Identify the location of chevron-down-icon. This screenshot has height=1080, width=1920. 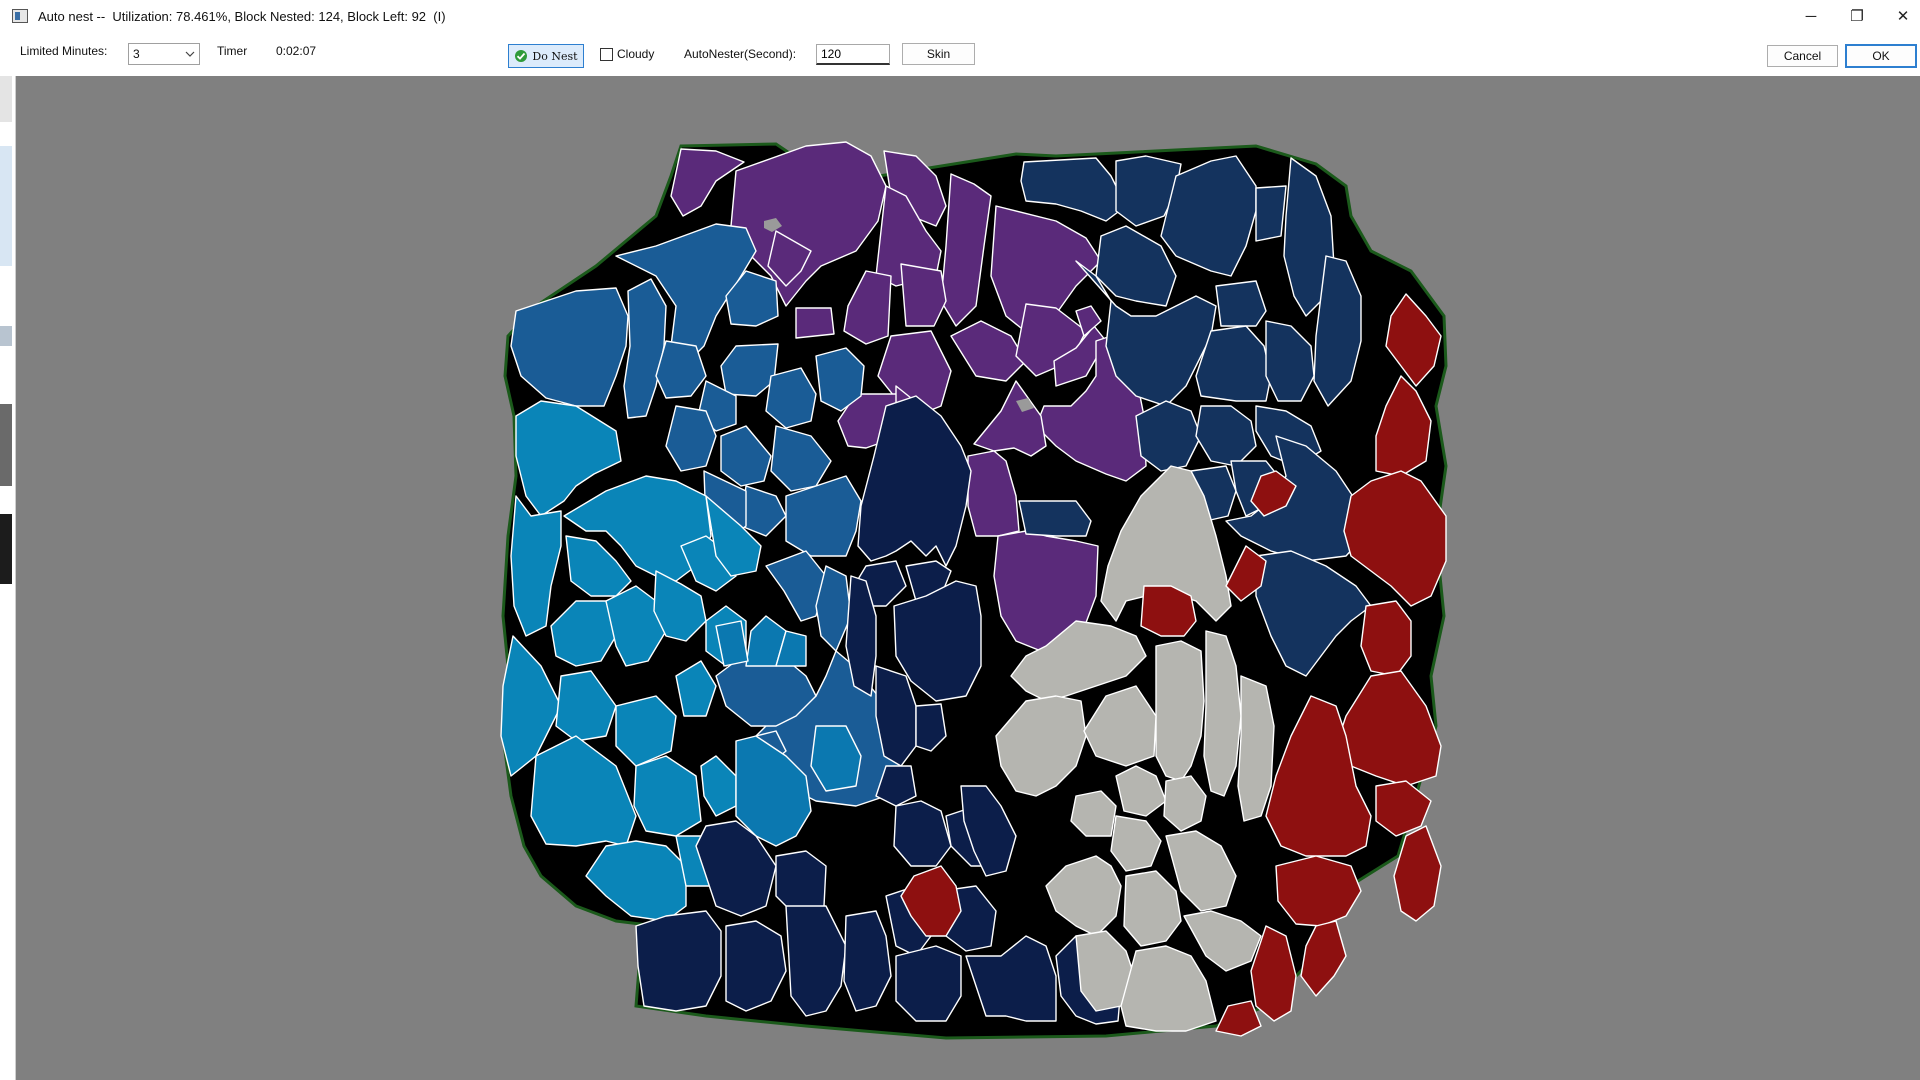
(190, 54).